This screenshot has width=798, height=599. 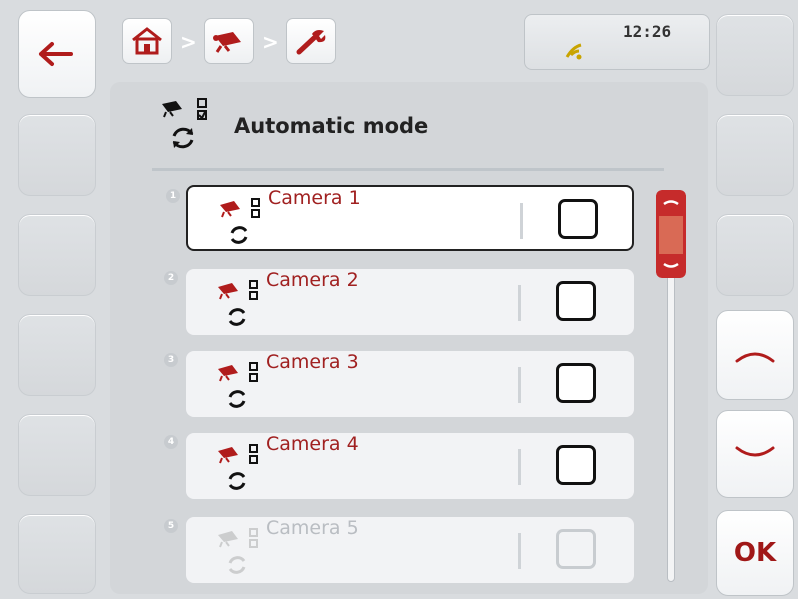 I want to click on wrench-icon, so click(x=311, y=42).